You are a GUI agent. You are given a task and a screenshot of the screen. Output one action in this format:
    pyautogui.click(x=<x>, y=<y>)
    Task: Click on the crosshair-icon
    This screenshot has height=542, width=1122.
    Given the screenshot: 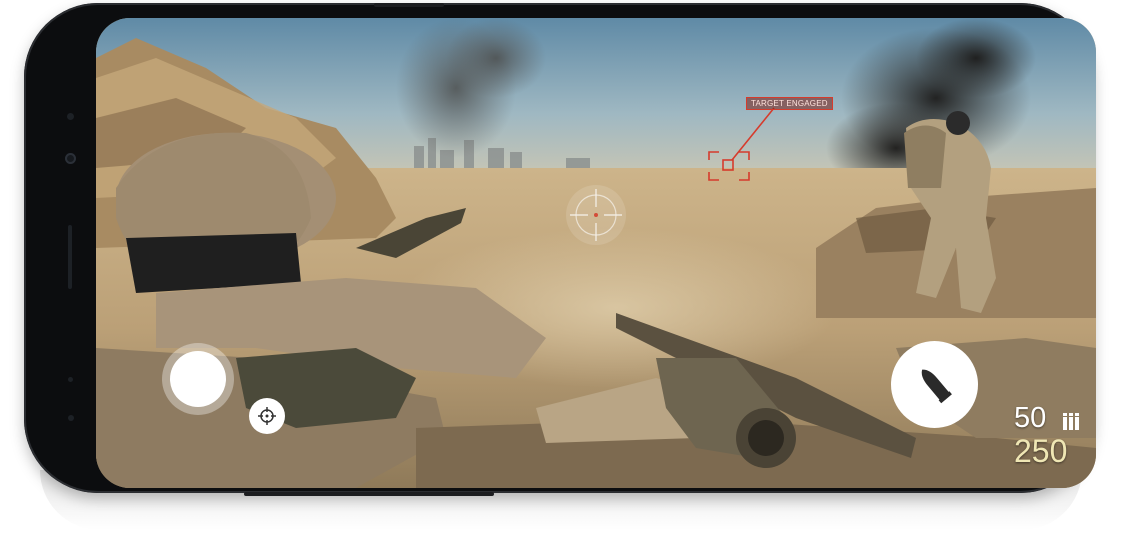 What is the action you would take?
    pyautogui.click(x=267, y=416)
    